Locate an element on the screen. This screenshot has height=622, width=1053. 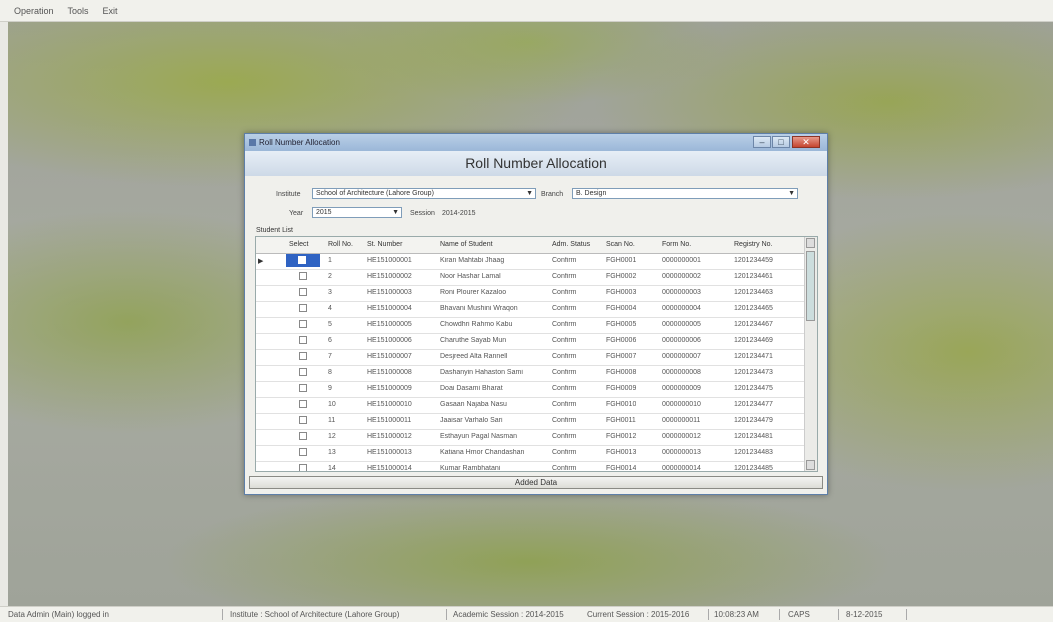
cell-name: Kiran Mahtabi Jhaag is located at coordinates (472, 260).